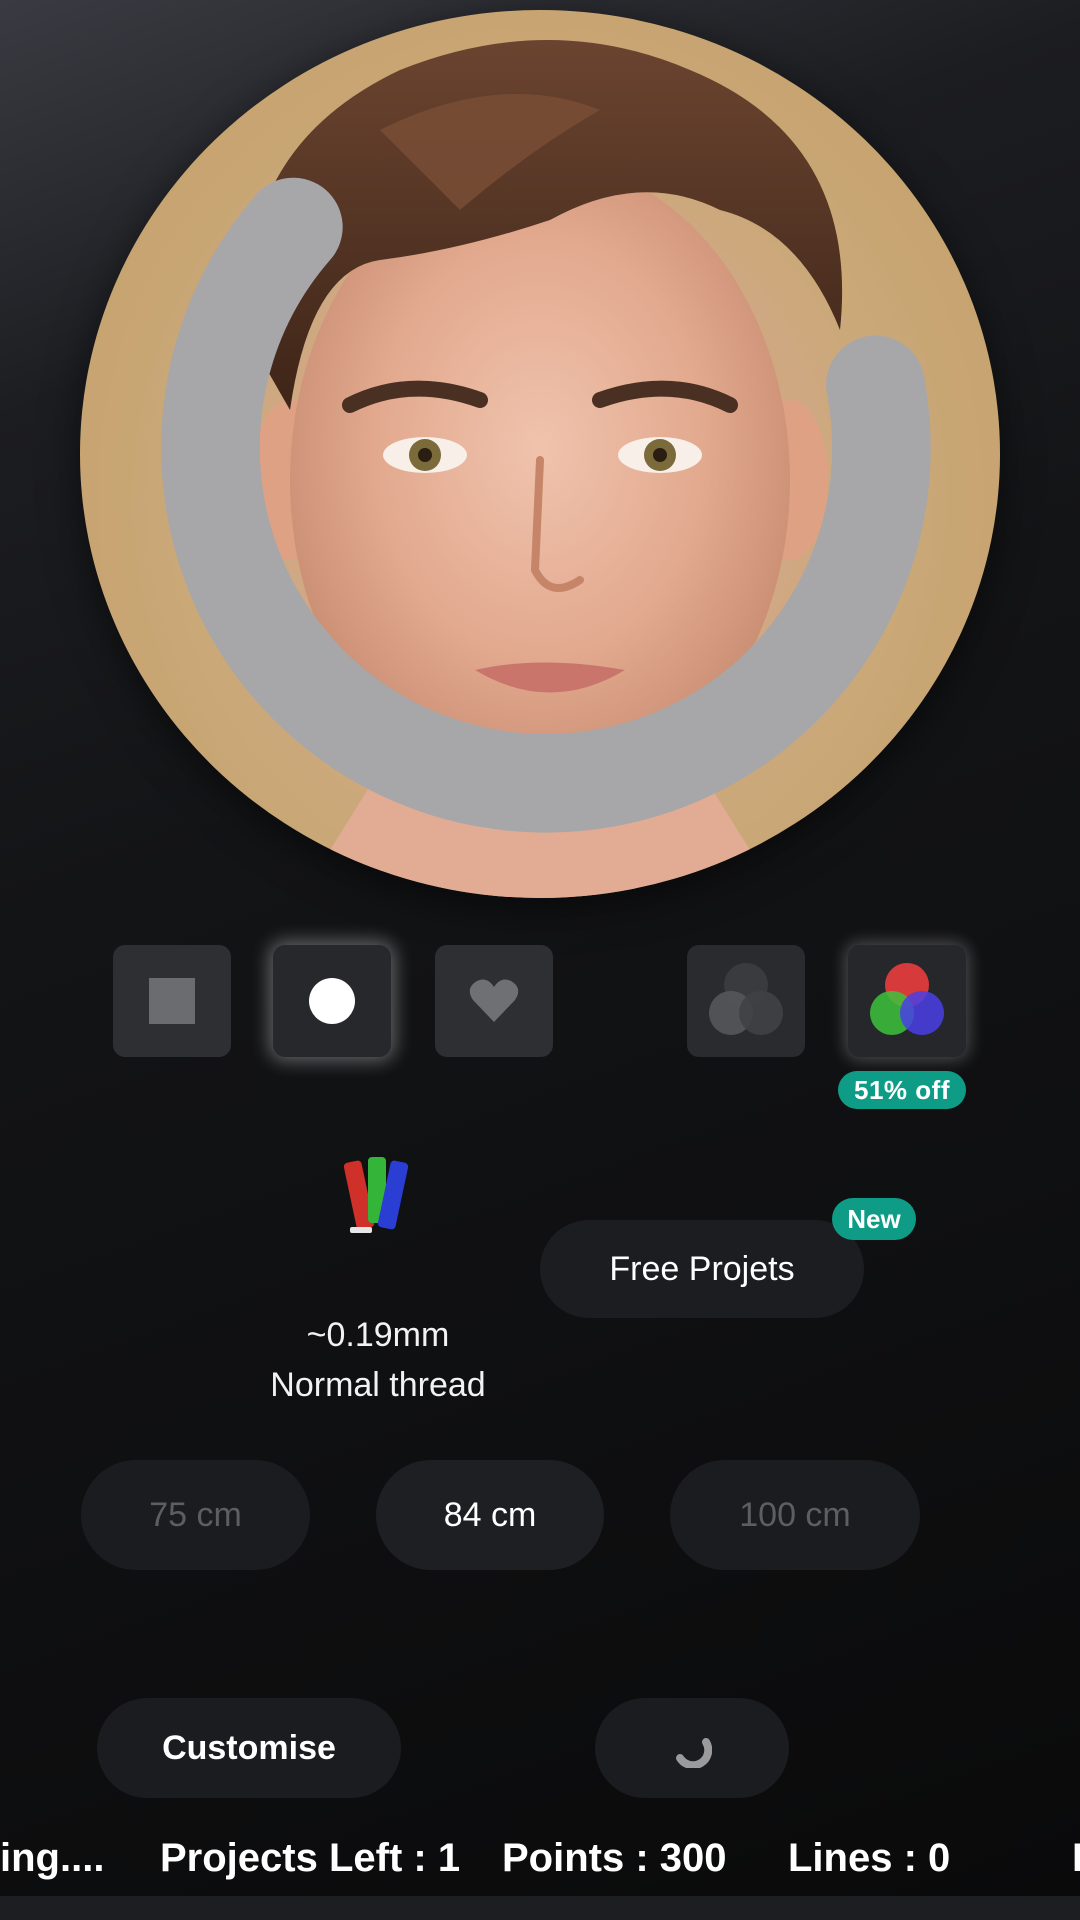 This screenshot has width=1080, height=1920. I want to click on size-100-button: 100 cm, so click(795, 1515).